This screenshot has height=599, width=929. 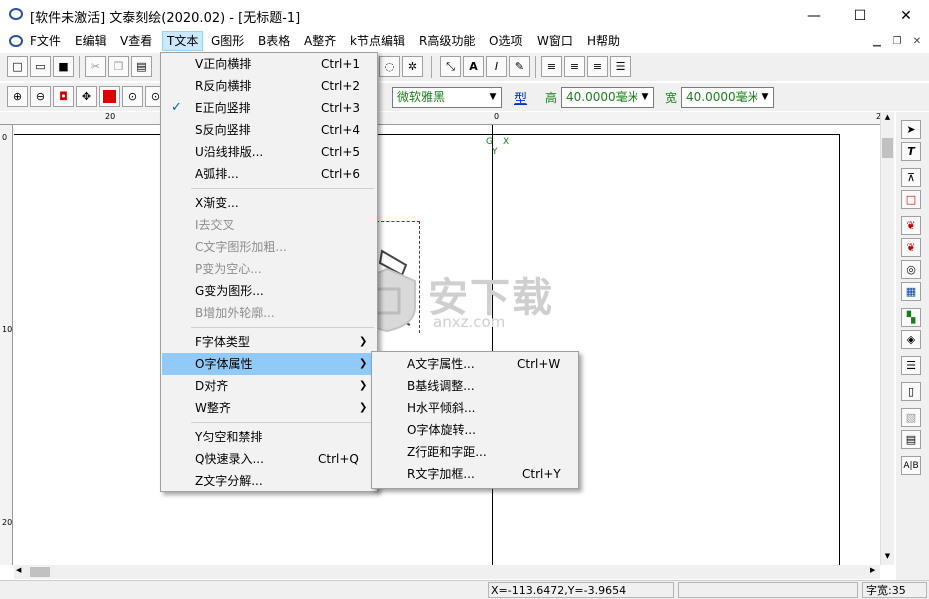 I want to click on zoom-in-icon: ⊕, so click(x=17, y=96).